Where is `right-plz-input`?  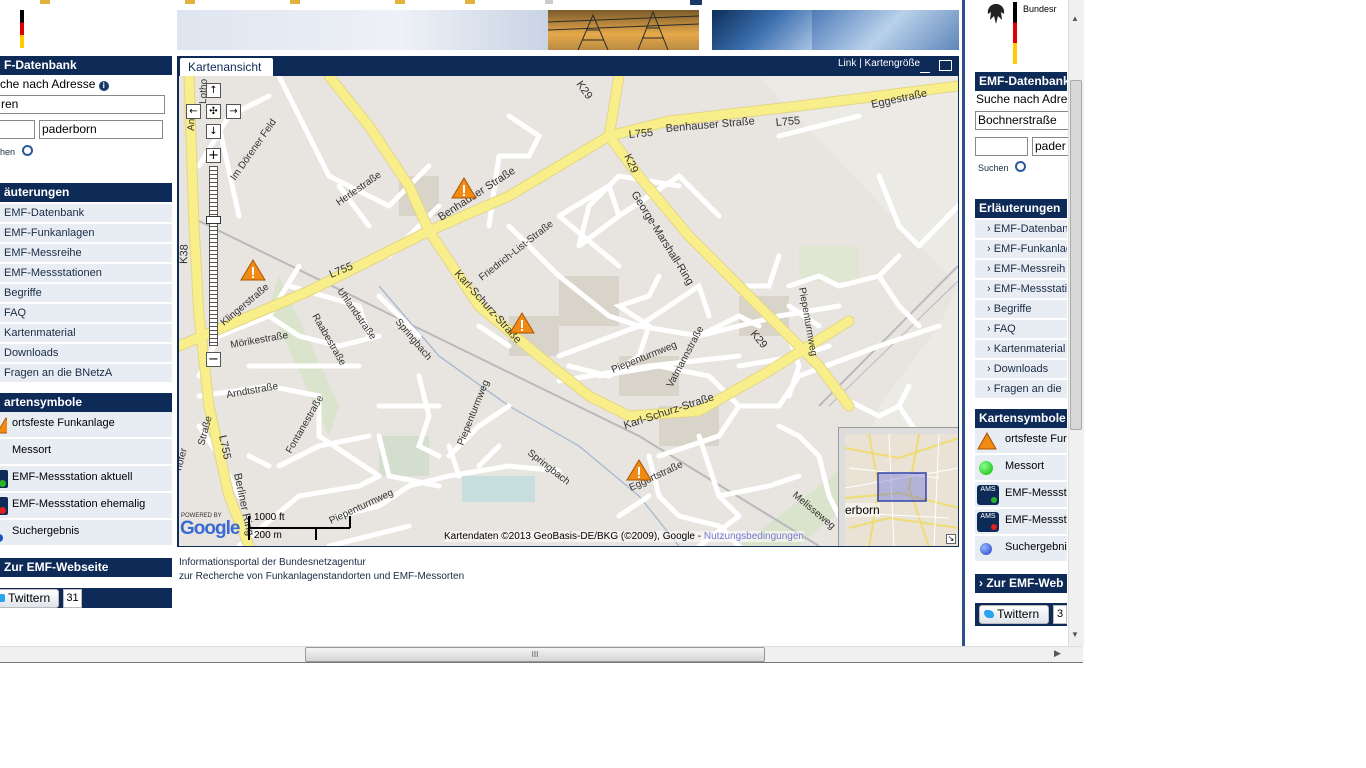 right-plz-input is located at coordinates (1001, 146).